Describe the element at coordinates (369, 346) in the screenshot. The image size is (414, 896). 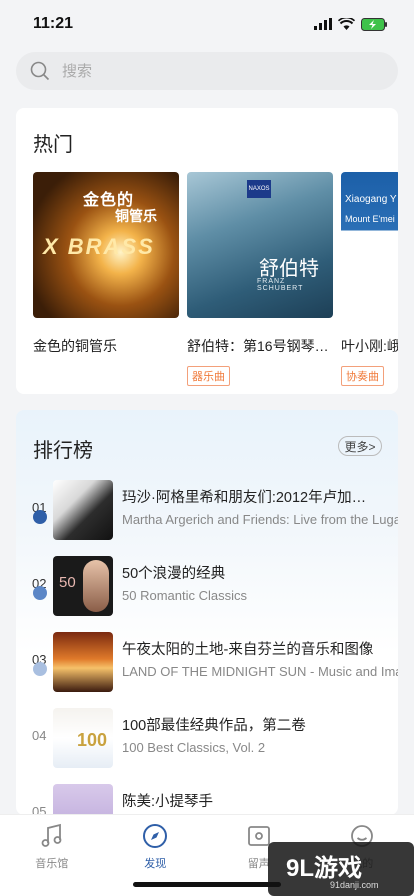
I see `album-name: 叶小刚:峨` at that location.